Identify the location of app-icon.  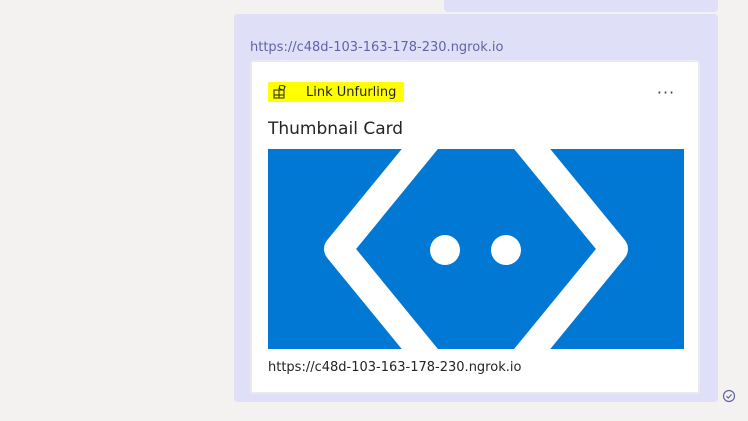
(280, 92).